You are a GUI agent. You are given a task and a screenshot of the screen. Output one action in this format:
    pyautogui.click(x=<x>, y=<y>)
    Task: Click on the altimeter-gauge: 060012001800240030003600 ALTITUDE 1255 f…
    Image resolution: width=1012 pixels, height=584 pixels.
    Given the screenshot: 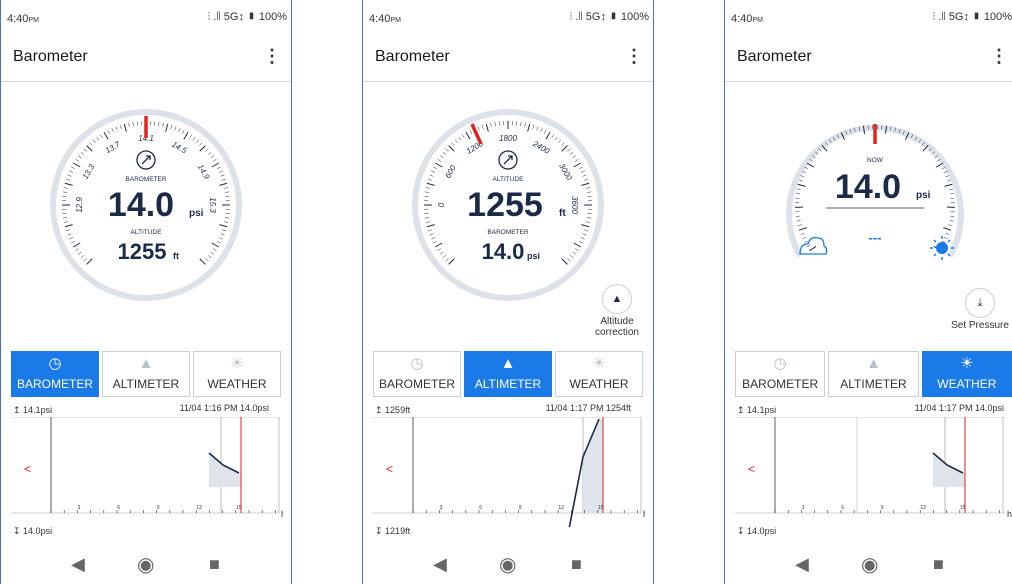 What is the action you would take?
    pyautogui.click(x=508, y=205)
    